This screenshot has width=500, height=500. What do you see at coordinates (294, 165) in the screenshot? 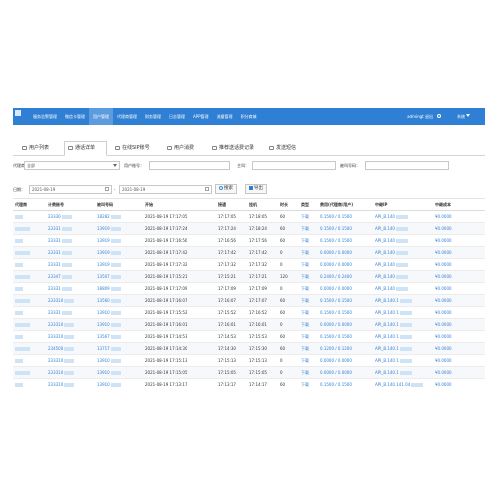
I see `caller-input` at bounding box center [294, 165].